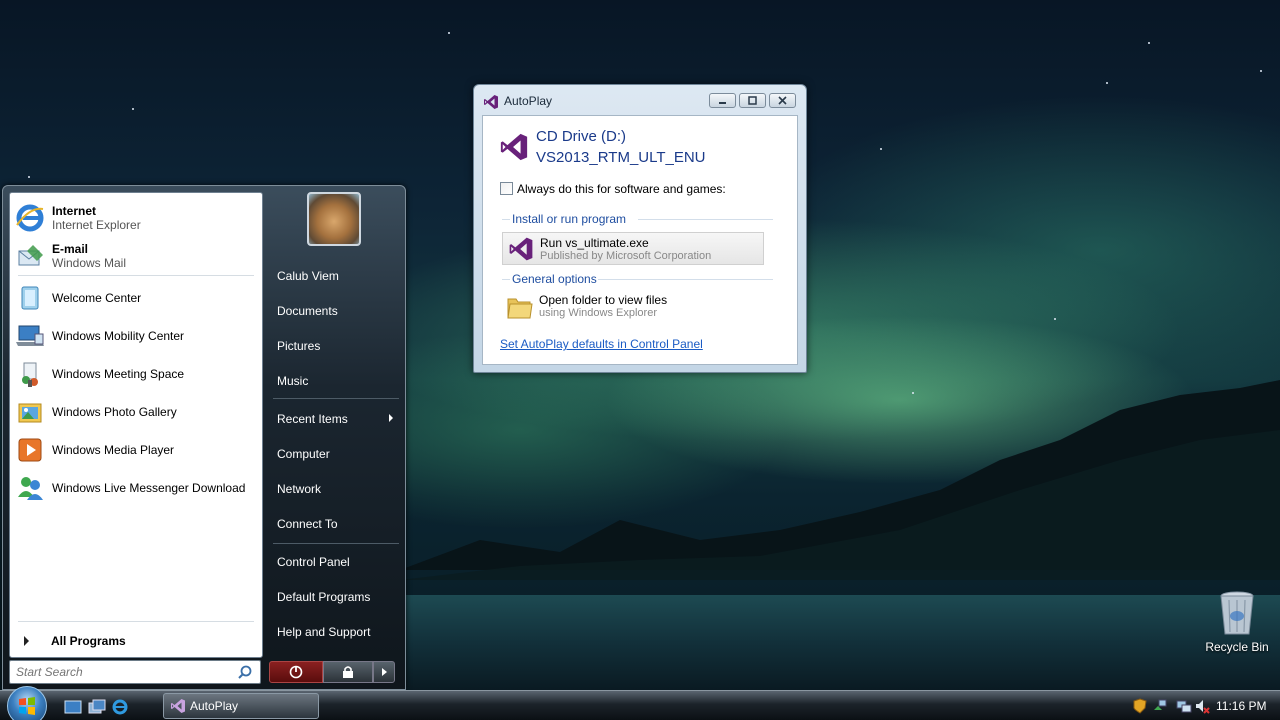 The height and width of the screenshot is (720, 1280). Describe the element at coordinates (722, 103) in the screenshot. I see `minimize-icon` at that location.